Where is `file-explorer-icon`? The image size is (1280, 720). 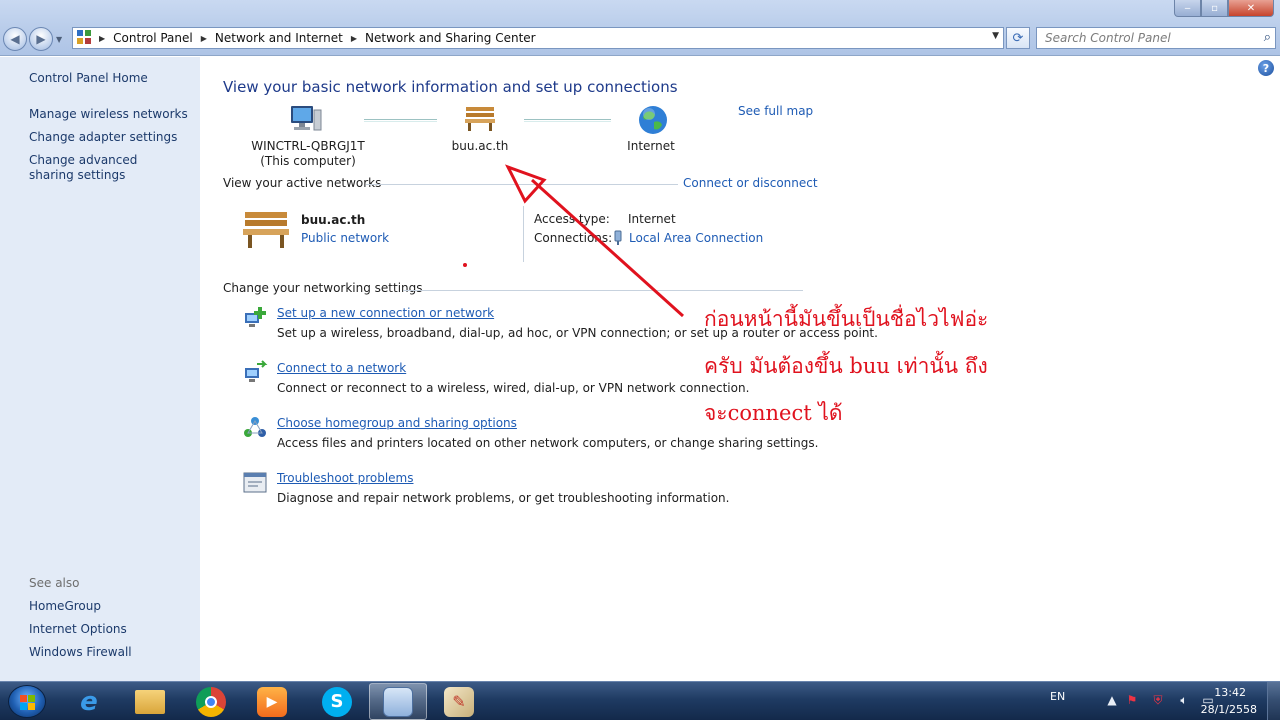
file-explorer-icon is located at coordinates (150, 701).